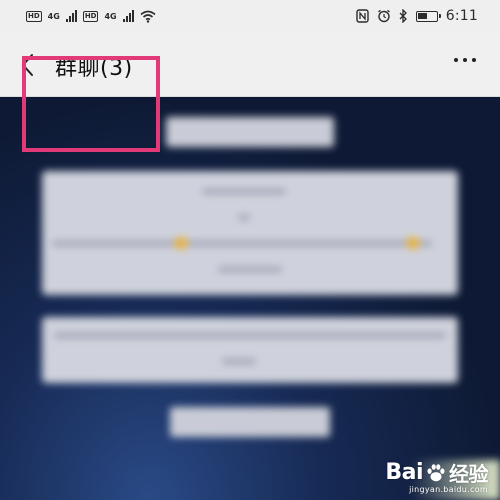 This screenshot has height=500, width=500. What do you see at coordinates (53, 16) in the screenshot?
I see `network-type-sim1: 4G` at bounding box center [53, 16].